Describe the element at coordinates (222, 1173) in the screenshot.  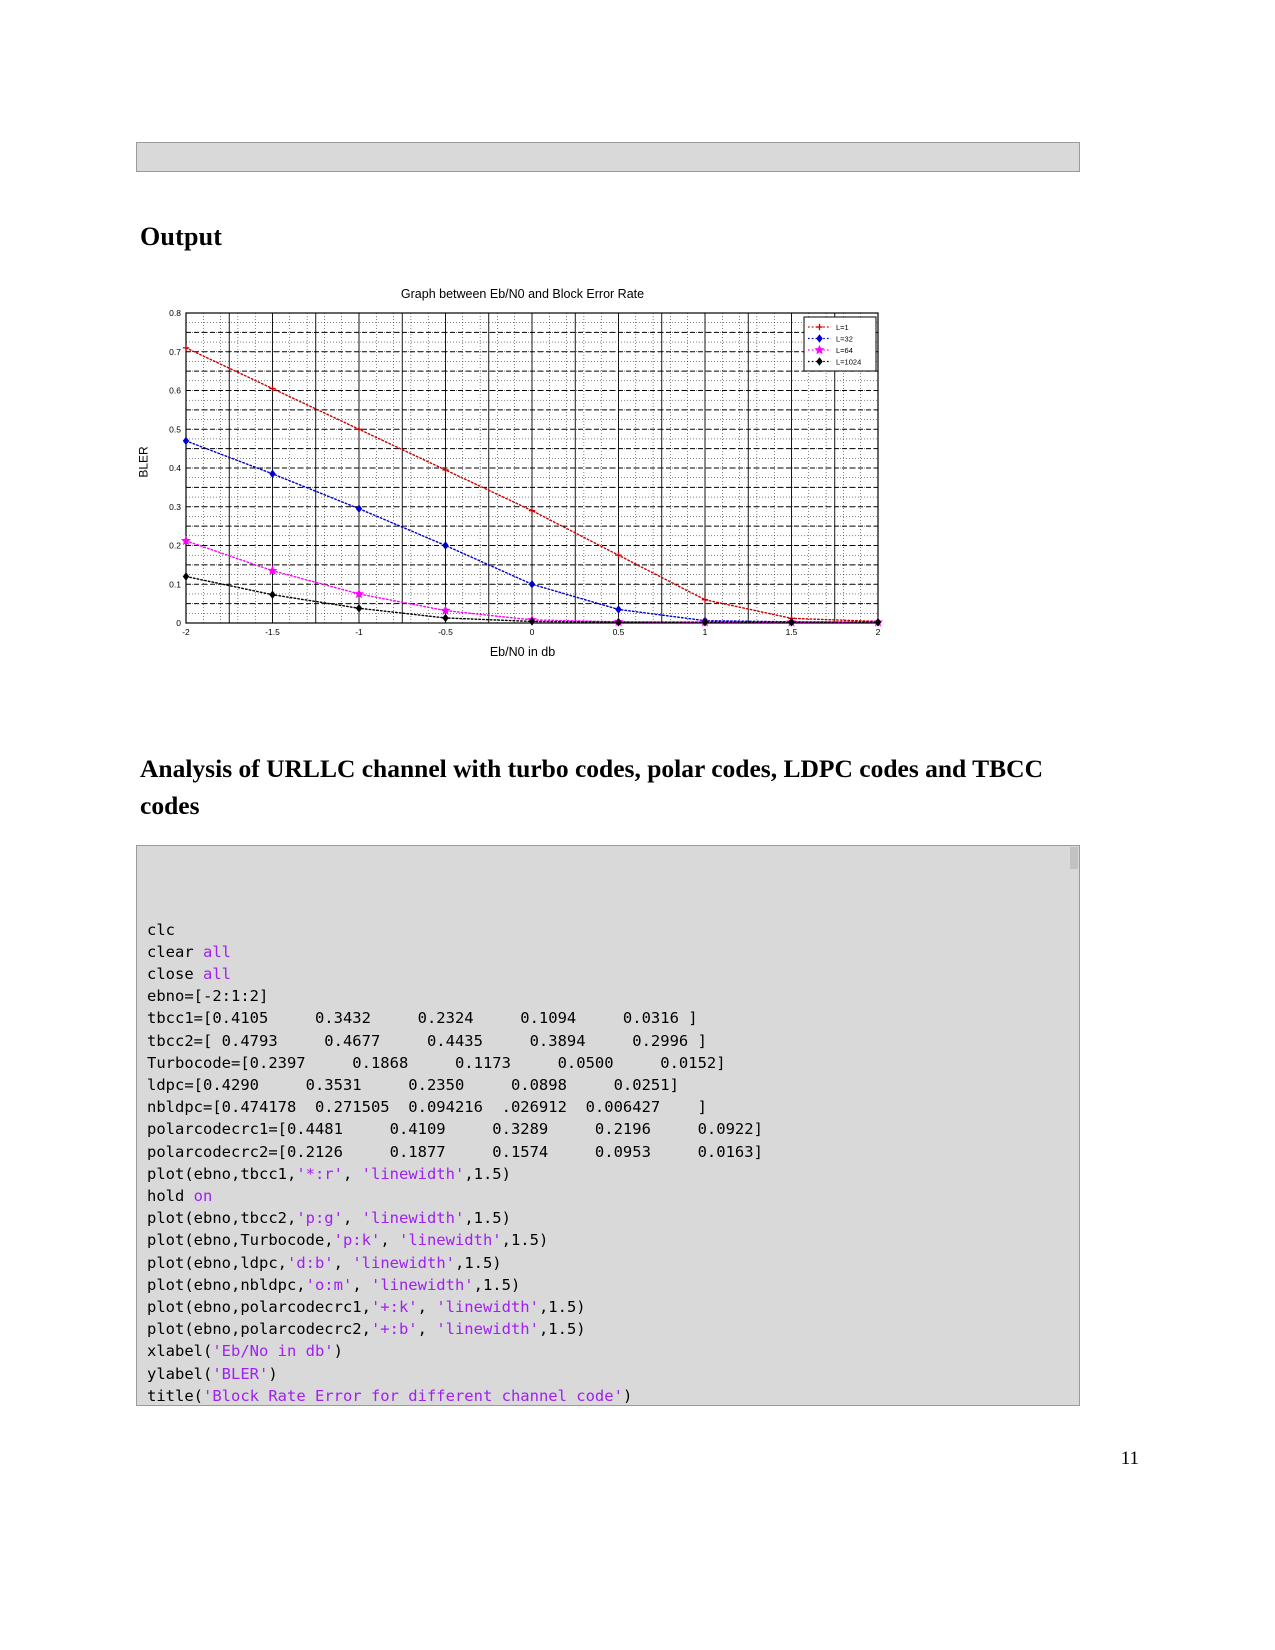
I see `code-token: plot(ebno,tbcc1,` at that location.